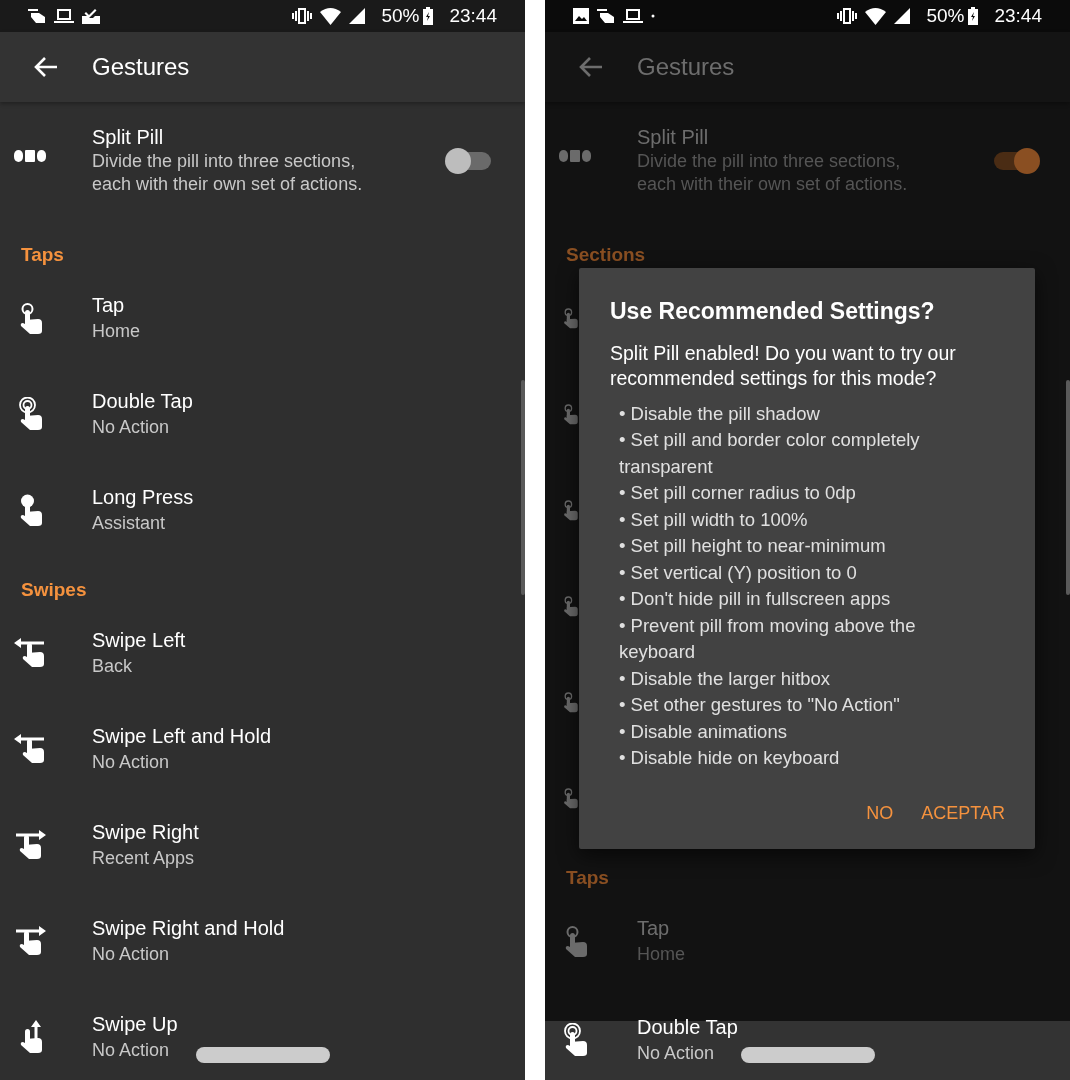 This screenshot has width=1070, height=1080. Describe the element at coordinates (738, 572) in the screenshot. I see `bullet-item: • Set vertical (Y) position to 0` at that location.